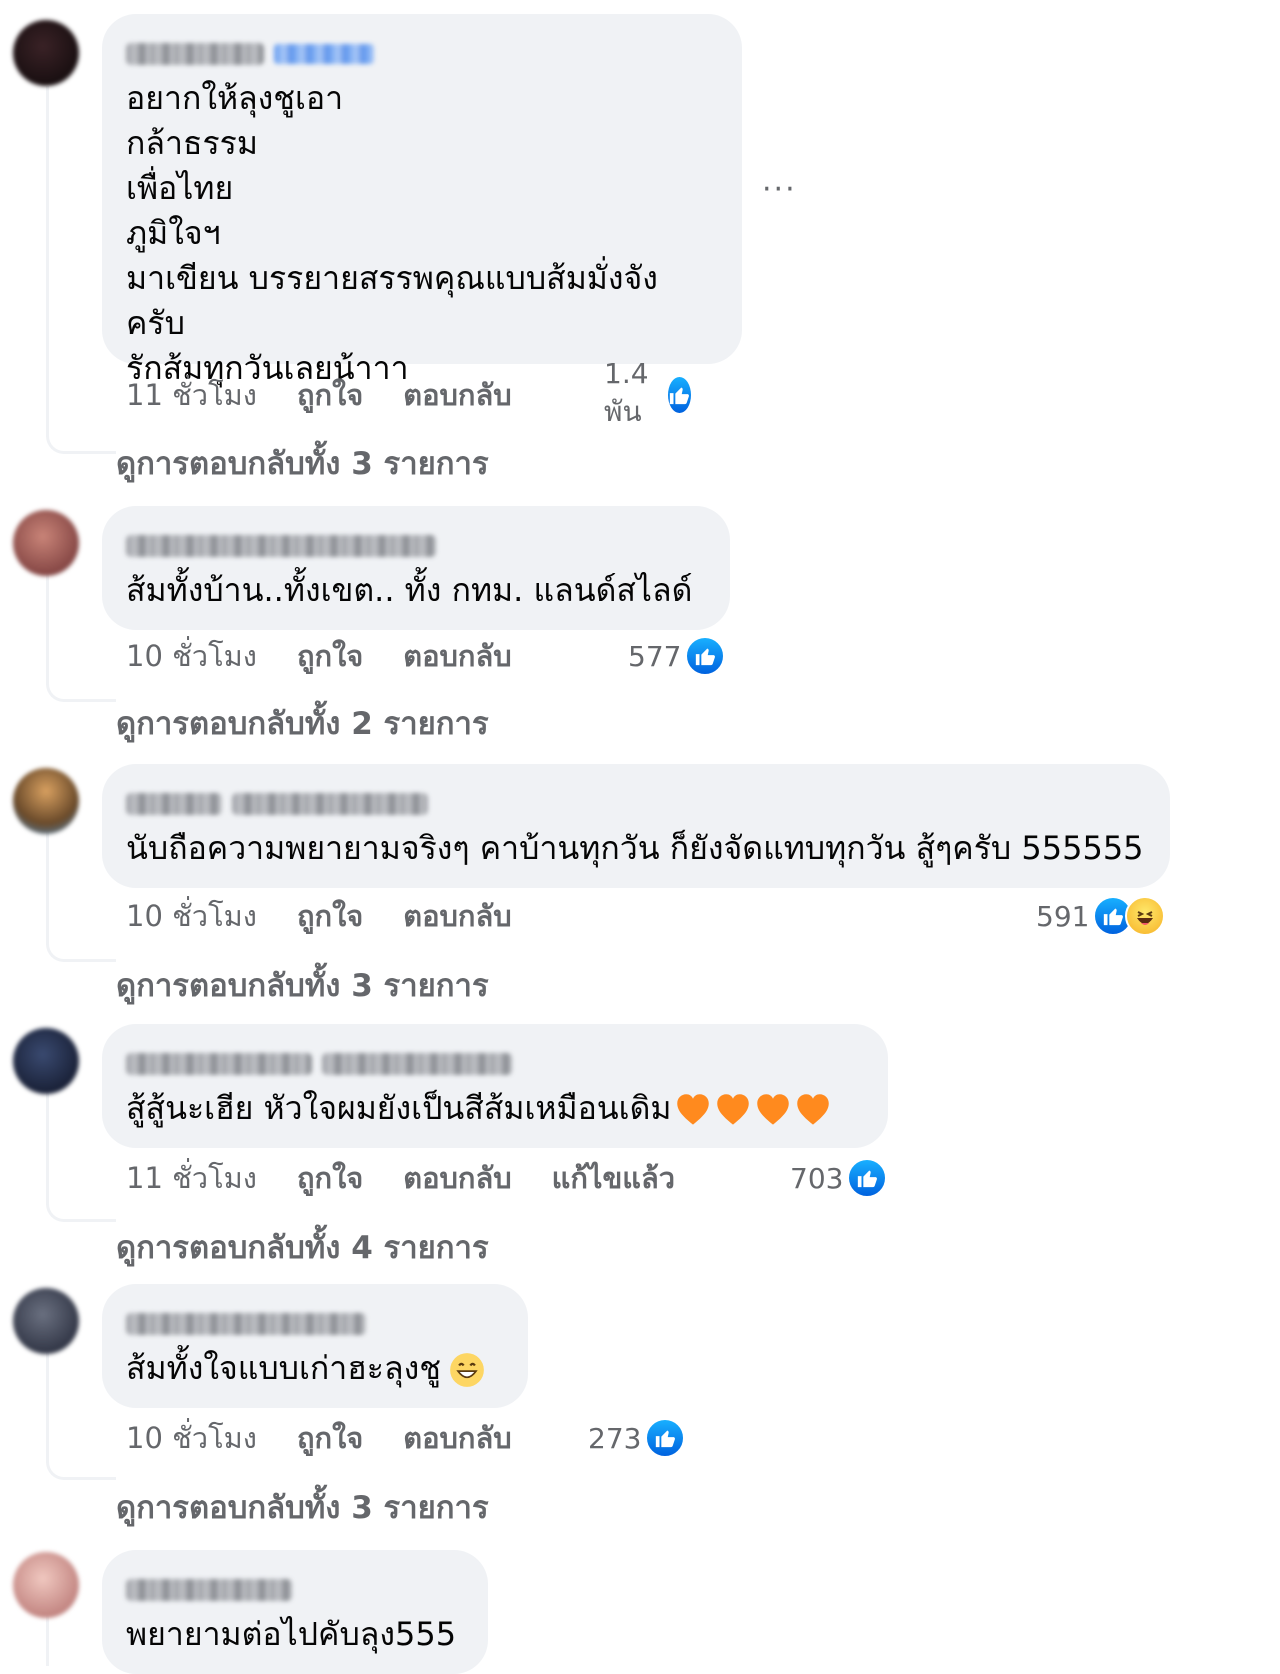 The height and width of the screenshot is (1674, 1280). Describe the element at coordinates (291, 1634) in the screenshot. I see `comment-text: พยายามต่อไปคับลุง555` at that location.